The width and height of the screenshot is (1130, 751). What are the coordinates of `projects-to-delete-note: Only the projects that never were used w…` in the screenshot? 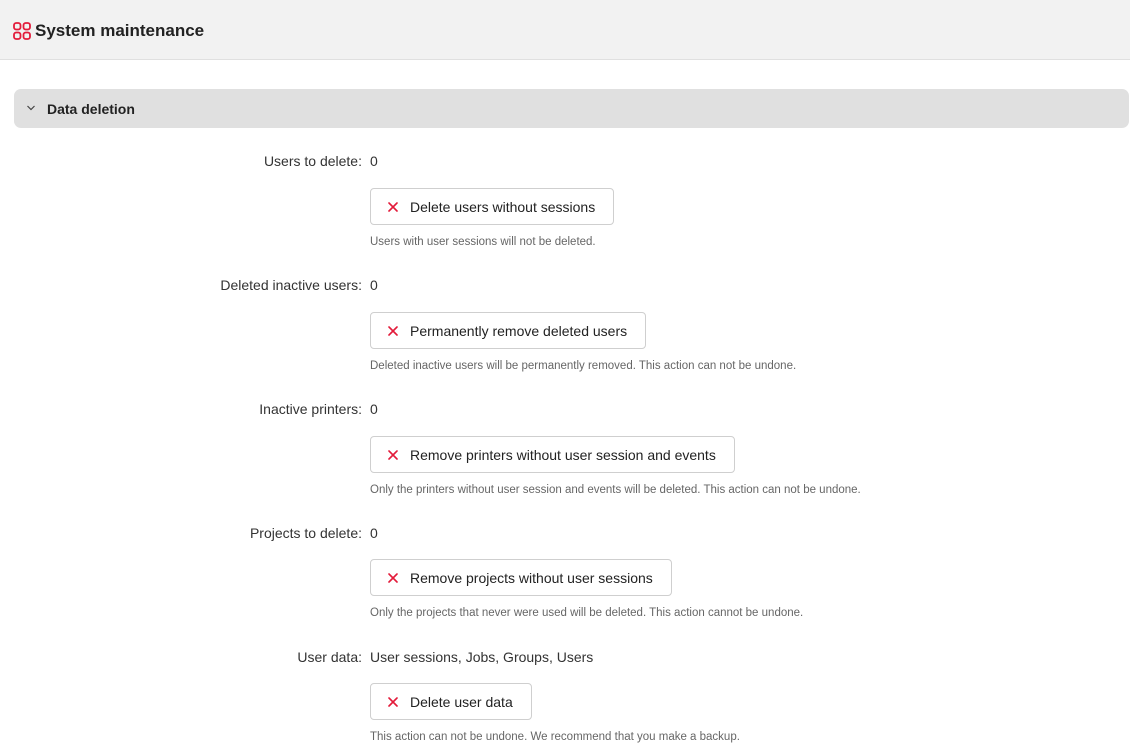 It's located at (587, 613).